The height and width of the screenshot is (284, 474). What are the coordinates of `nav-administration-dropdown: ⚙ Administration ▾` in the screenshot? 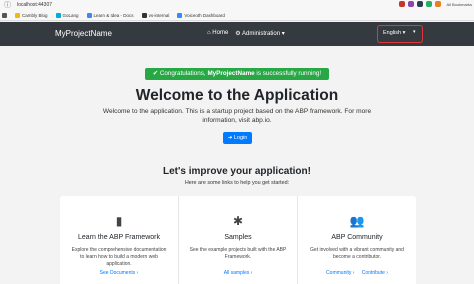 It's located at (259, 33).